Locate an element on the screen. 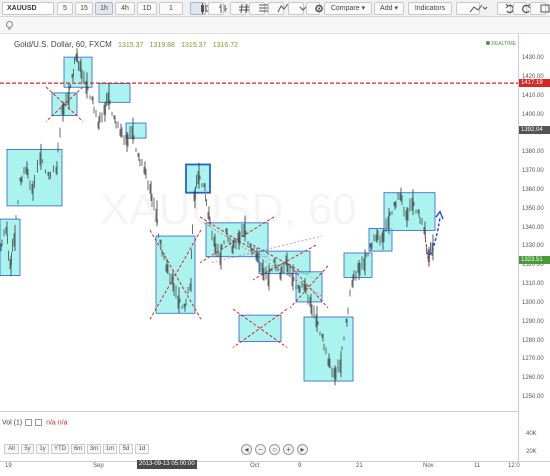  range-all: All is located at coordinates (11, 449).